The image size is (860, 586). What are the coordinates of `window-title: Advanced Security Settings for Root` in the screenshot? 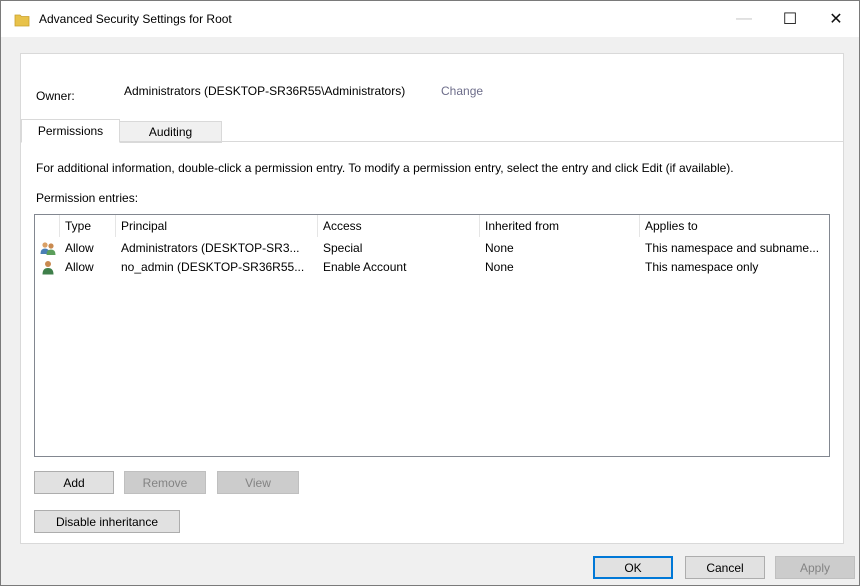 It's located at (135, 19).